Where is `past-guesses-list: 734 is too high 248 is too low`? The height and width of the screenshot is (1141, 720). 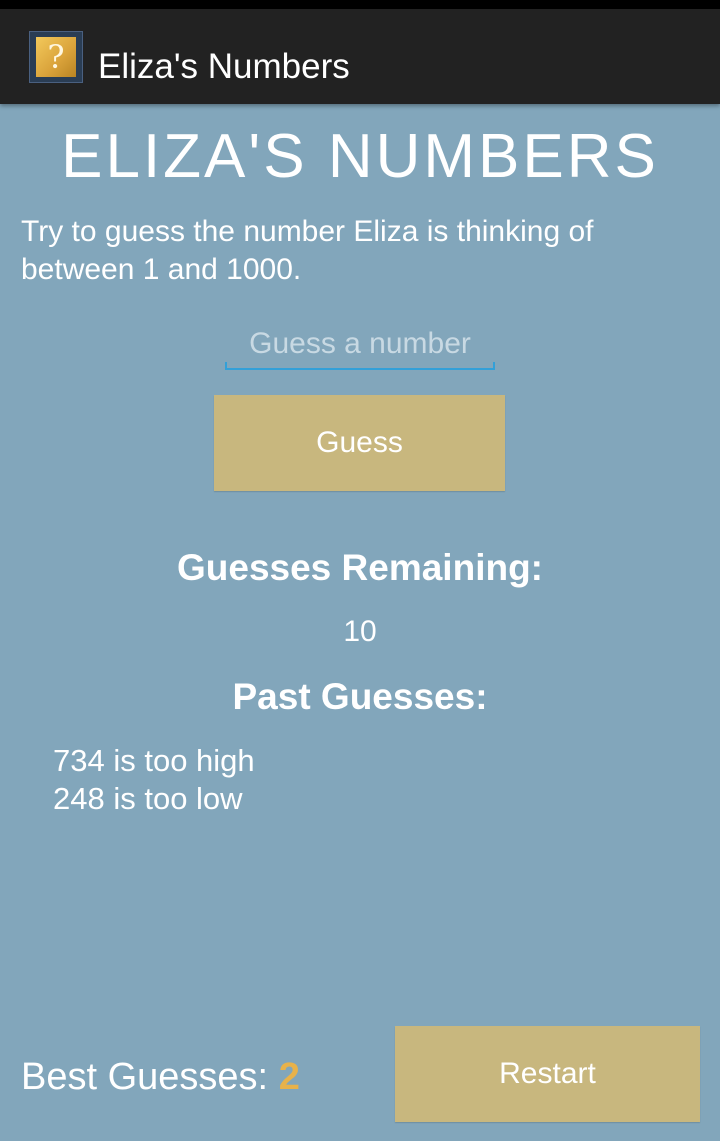 past-guesses-list: 734 is too high 248 is too low is located at coordinates (154, 780).